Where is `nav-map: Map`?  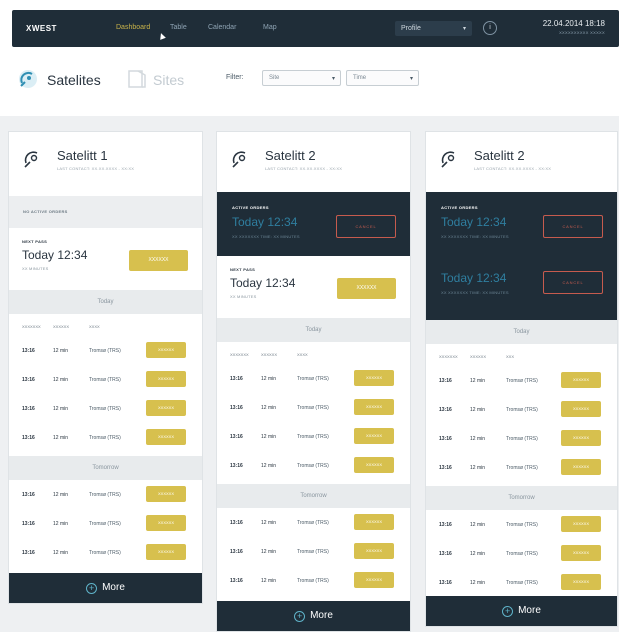 nav-map: Map is located at coordinates (270, 27).